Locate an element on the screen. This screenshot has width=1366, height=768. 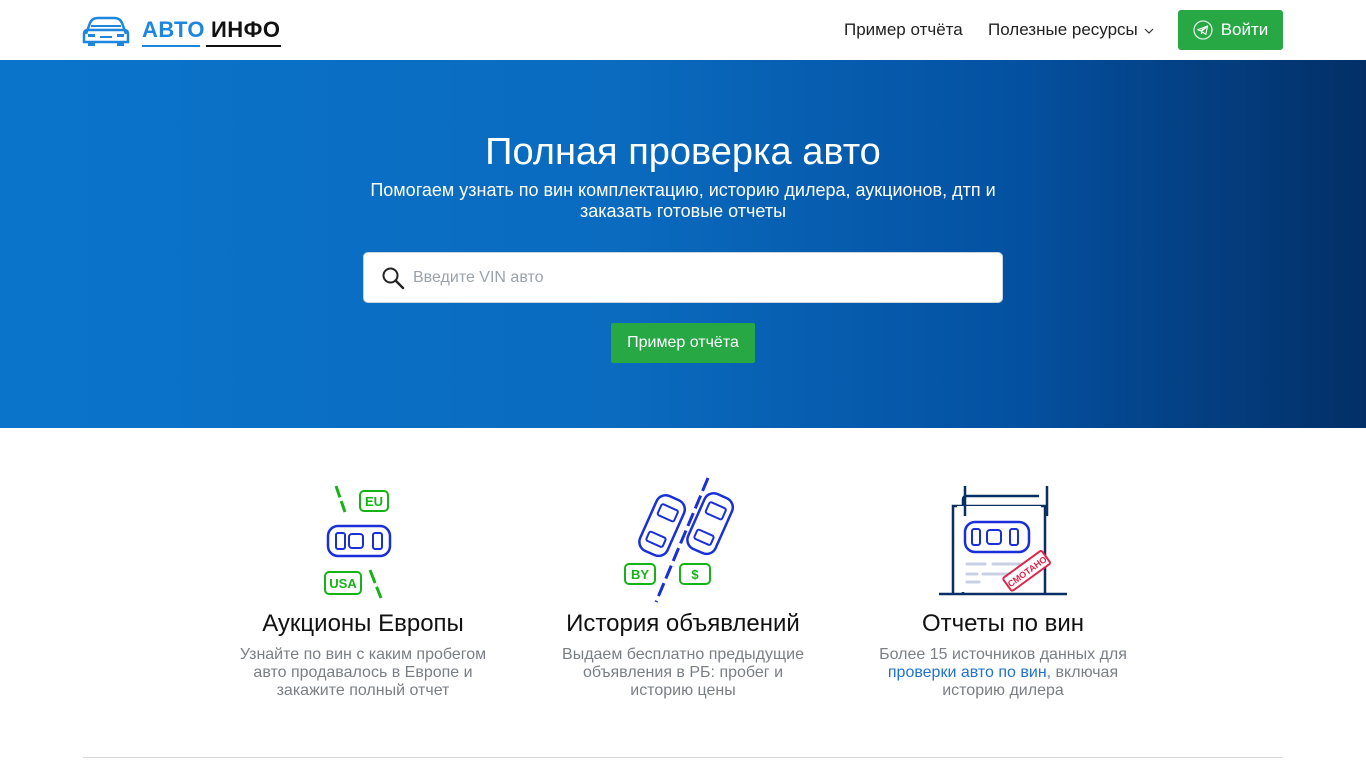
listings-icon: BY $ is located at coordinates (679, 540).